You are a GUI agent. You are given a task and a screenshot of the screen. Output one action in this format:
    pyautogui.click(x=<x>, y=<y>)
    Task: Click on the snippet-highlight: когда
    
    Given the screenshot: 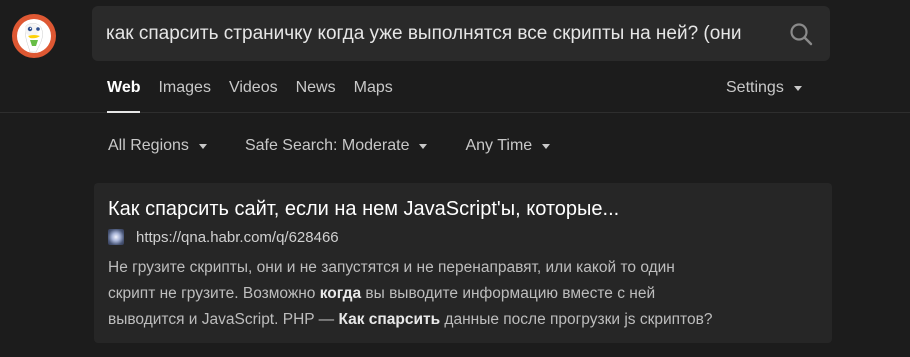 What is the action you would take?
    pyautogui.click(x=340, y=293)
    